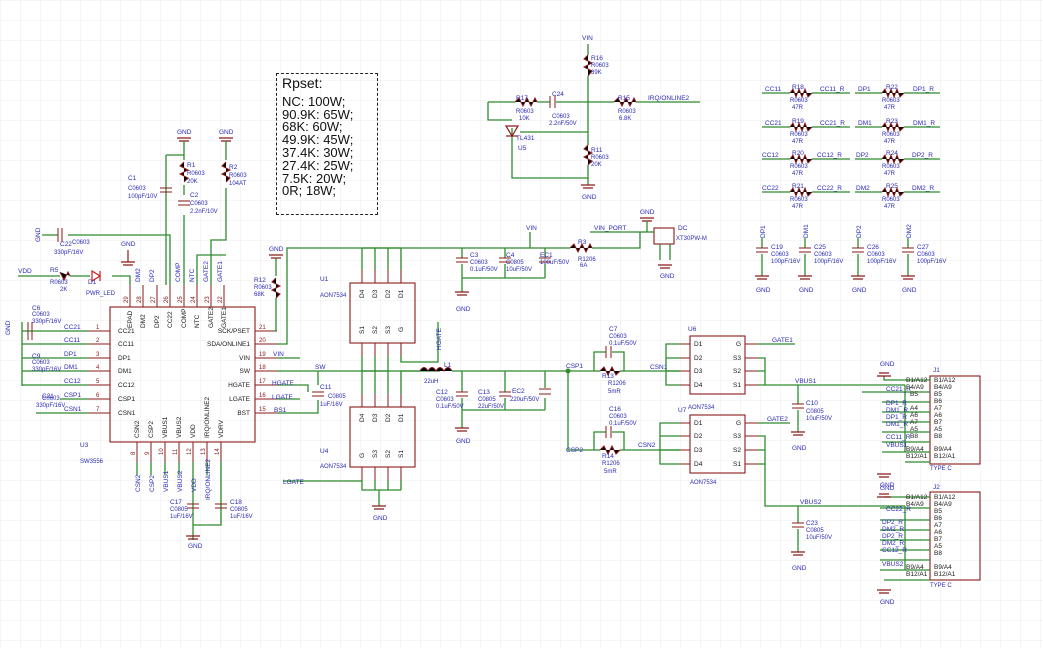 The image size is (1043, 648). What do you see at coordinates (563, 124) in the screenshot?
I see `c24-value: 2.2nF/50V` at bounding box center [563, 124].